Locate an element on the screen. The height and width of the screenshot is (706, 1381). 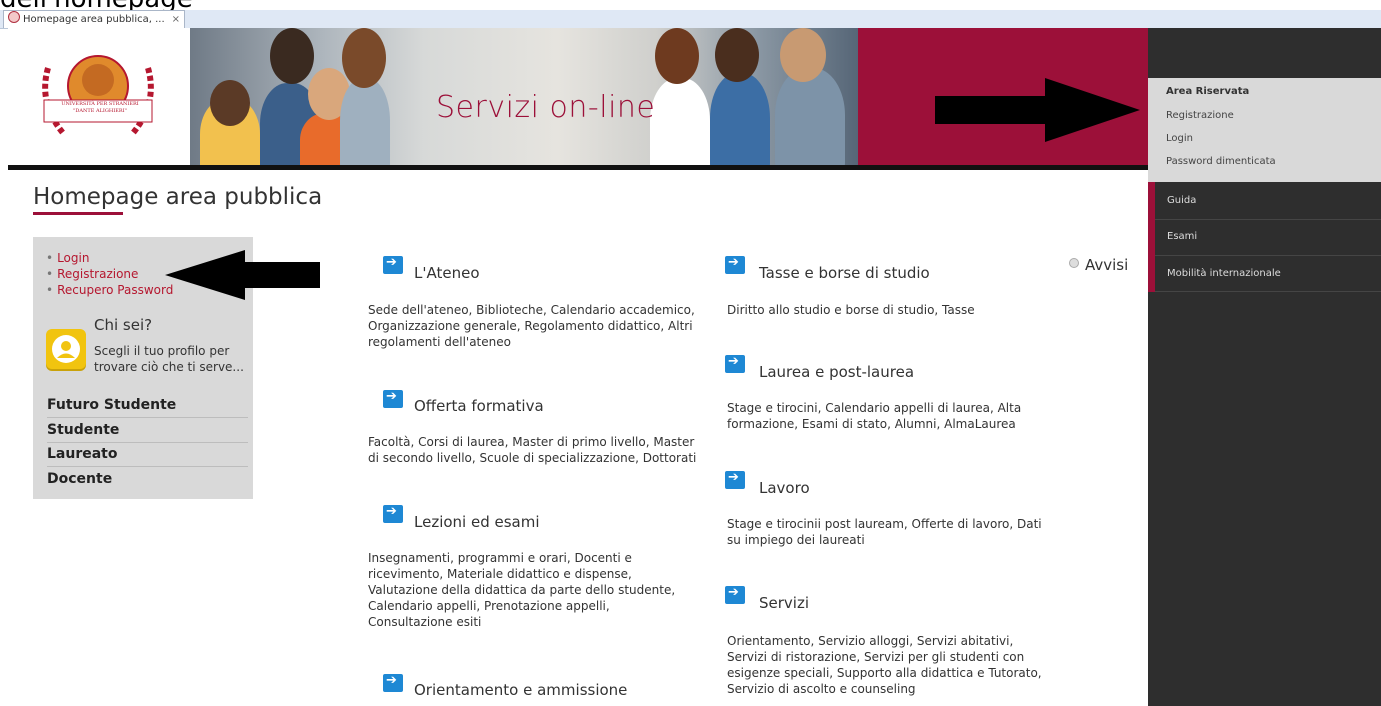
login-link: • Login is located at coordinates (67, 258).